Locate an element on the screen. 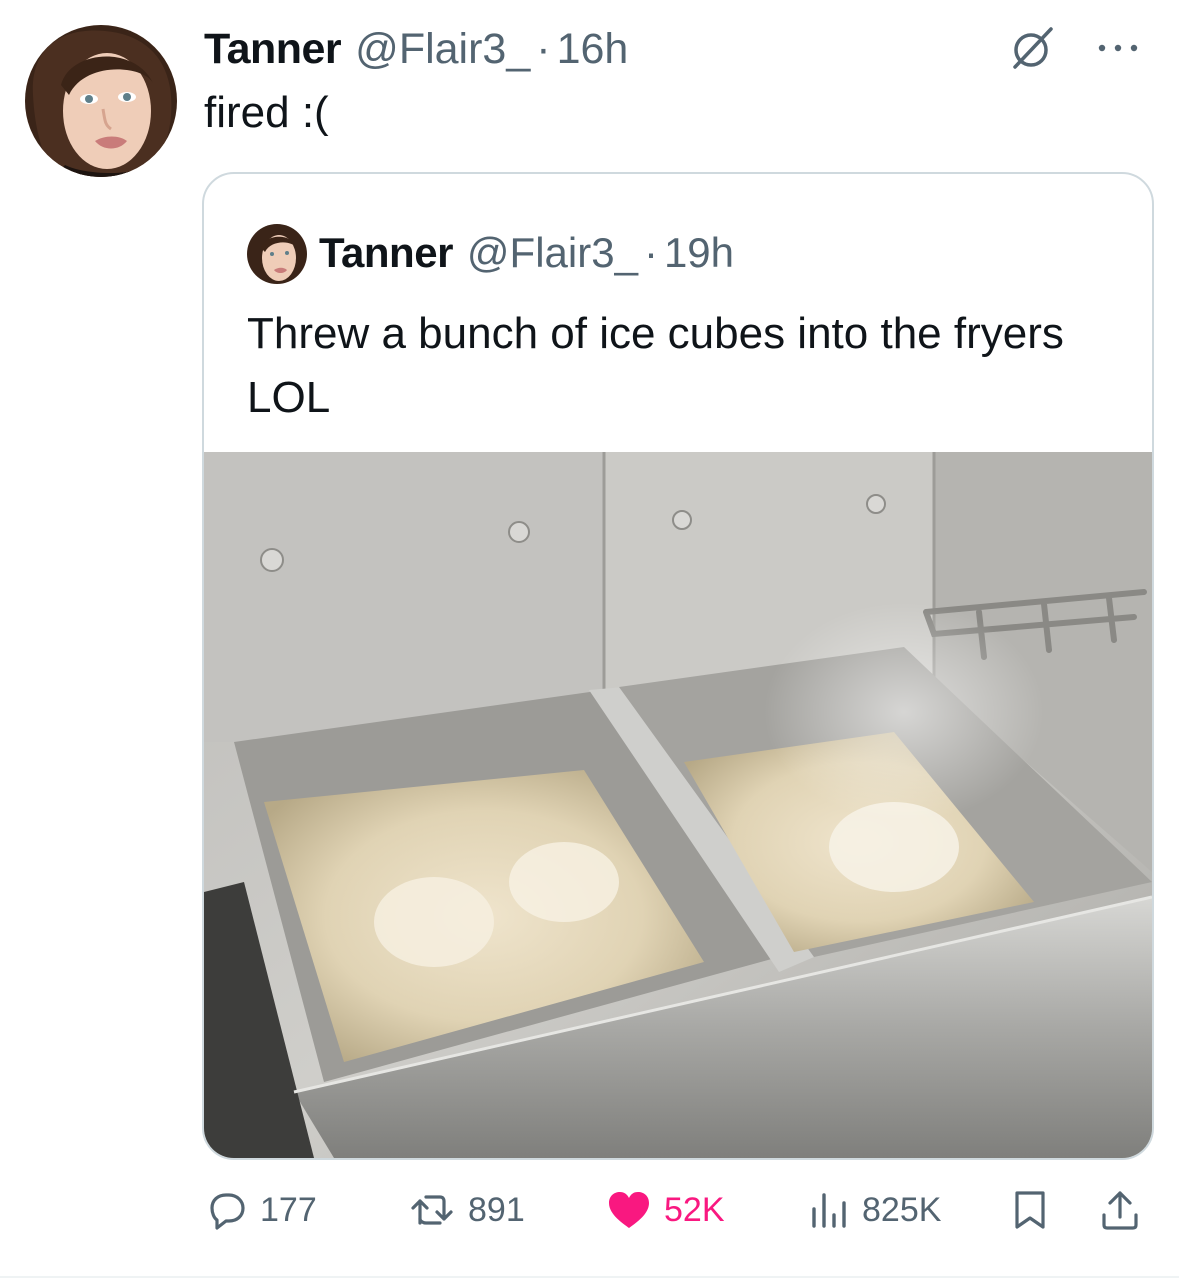 Image resolution: width=1179 pixels, height=1284 pixels. avatar-photo is located at coordinates (101, 101).